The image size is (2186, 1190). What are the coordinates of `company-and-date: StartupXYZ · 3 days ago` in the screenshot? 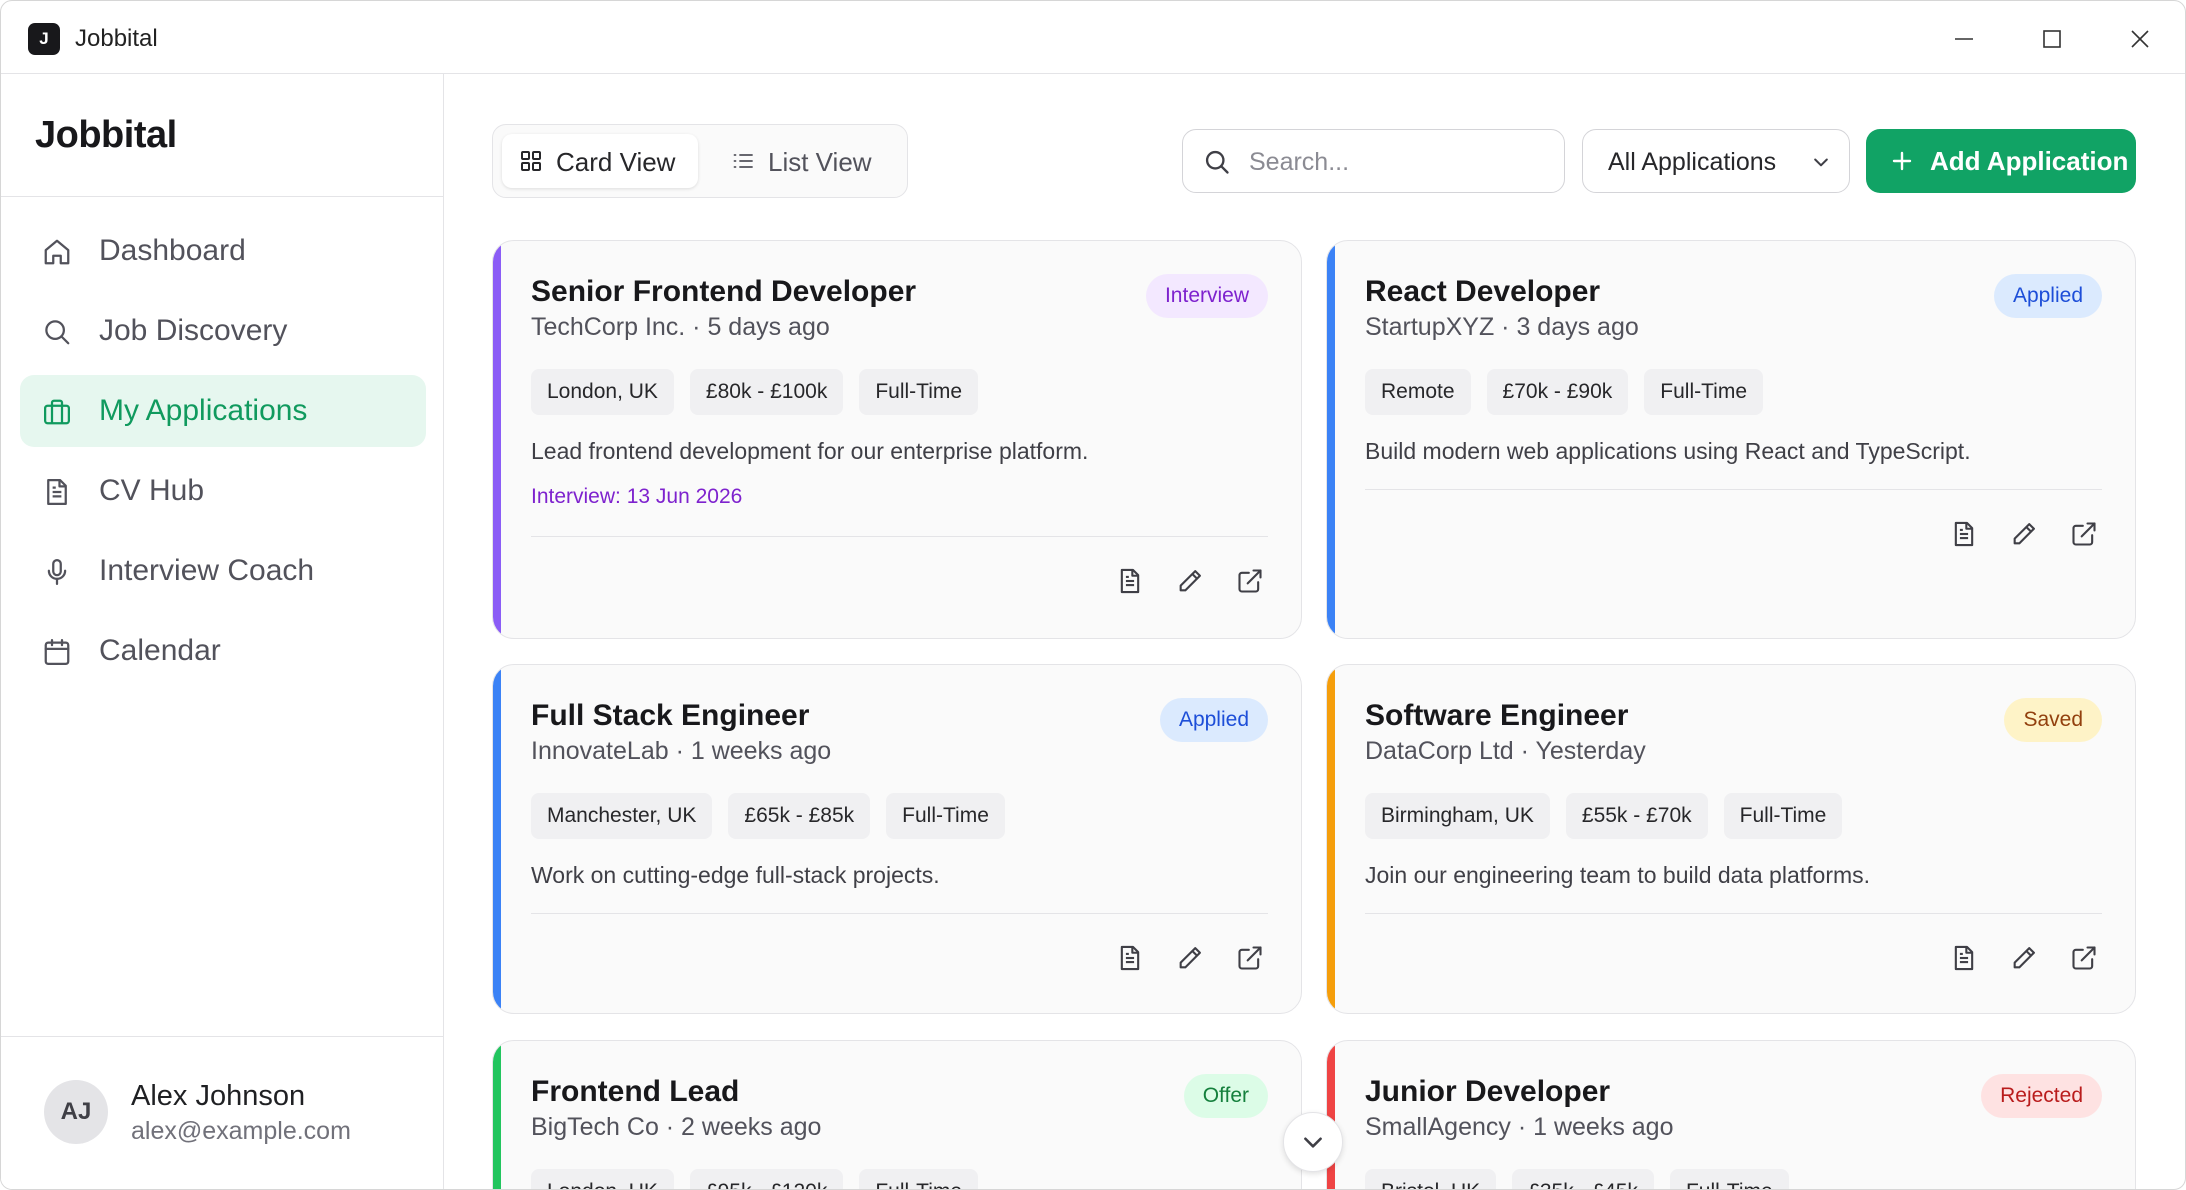 It's located at (1502, 327).